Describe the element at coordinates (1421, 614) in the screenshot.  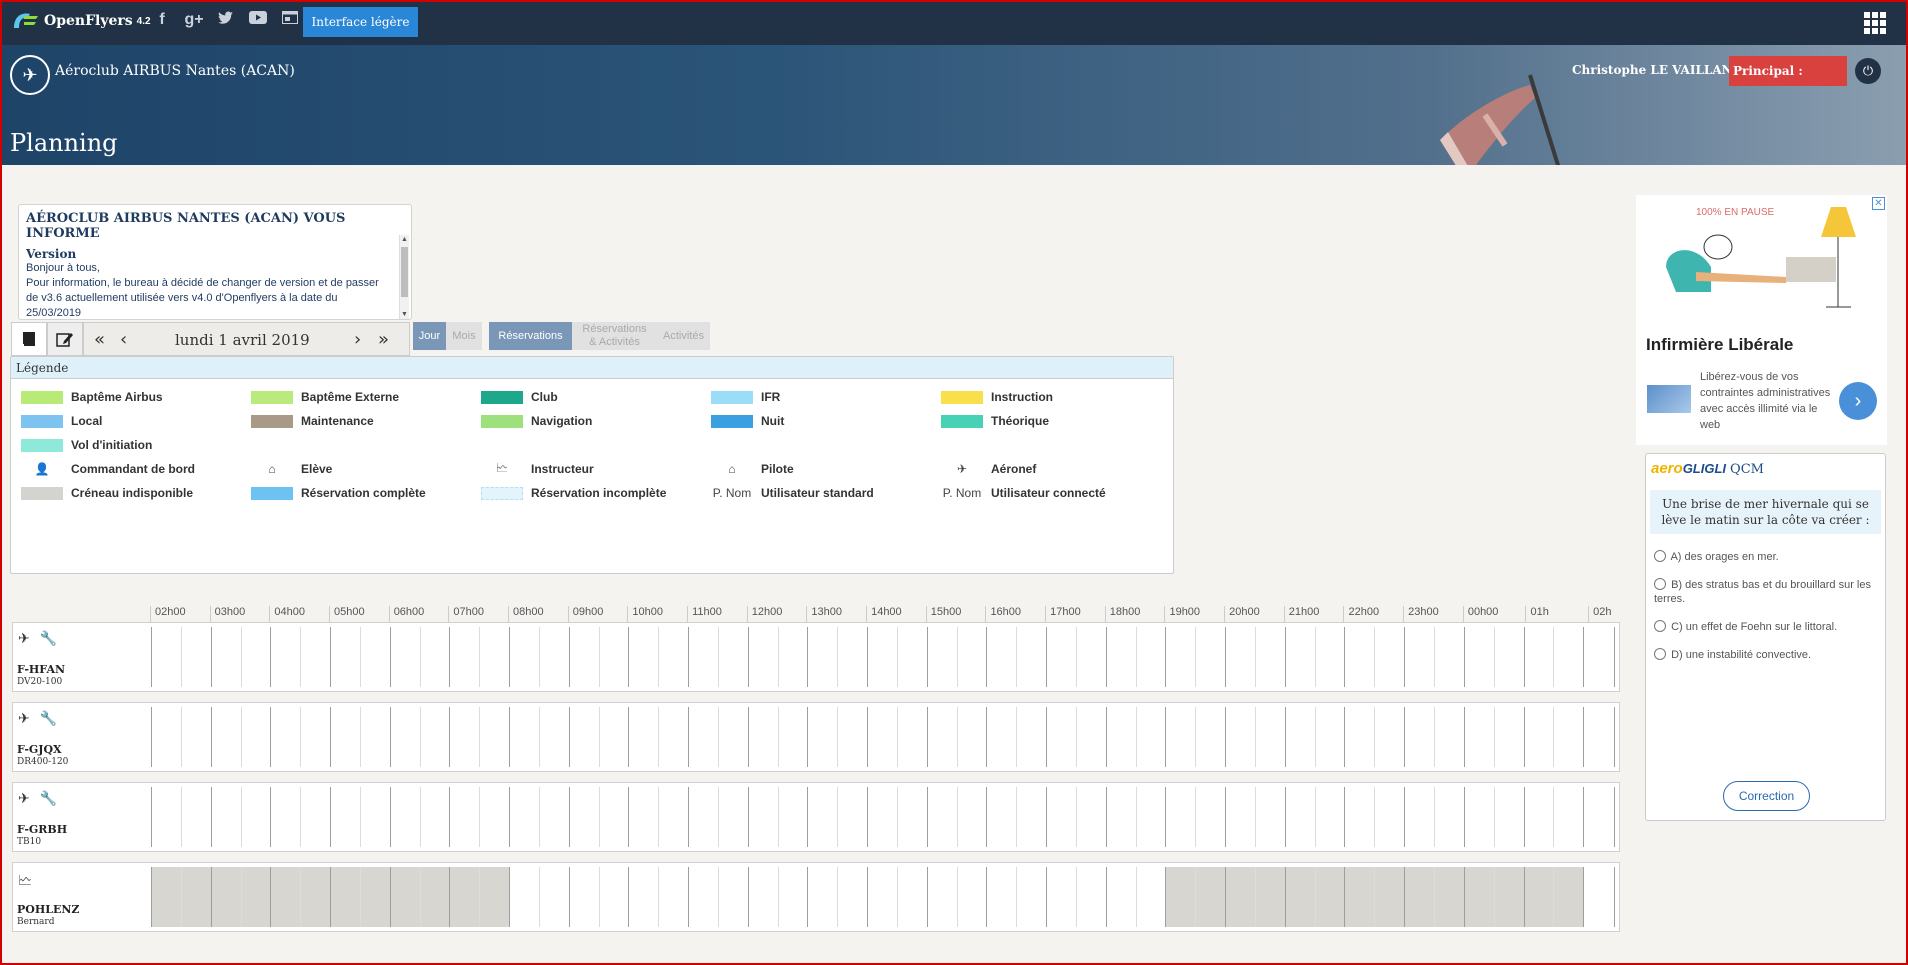
I see `hour-label: 23h00` at that location.